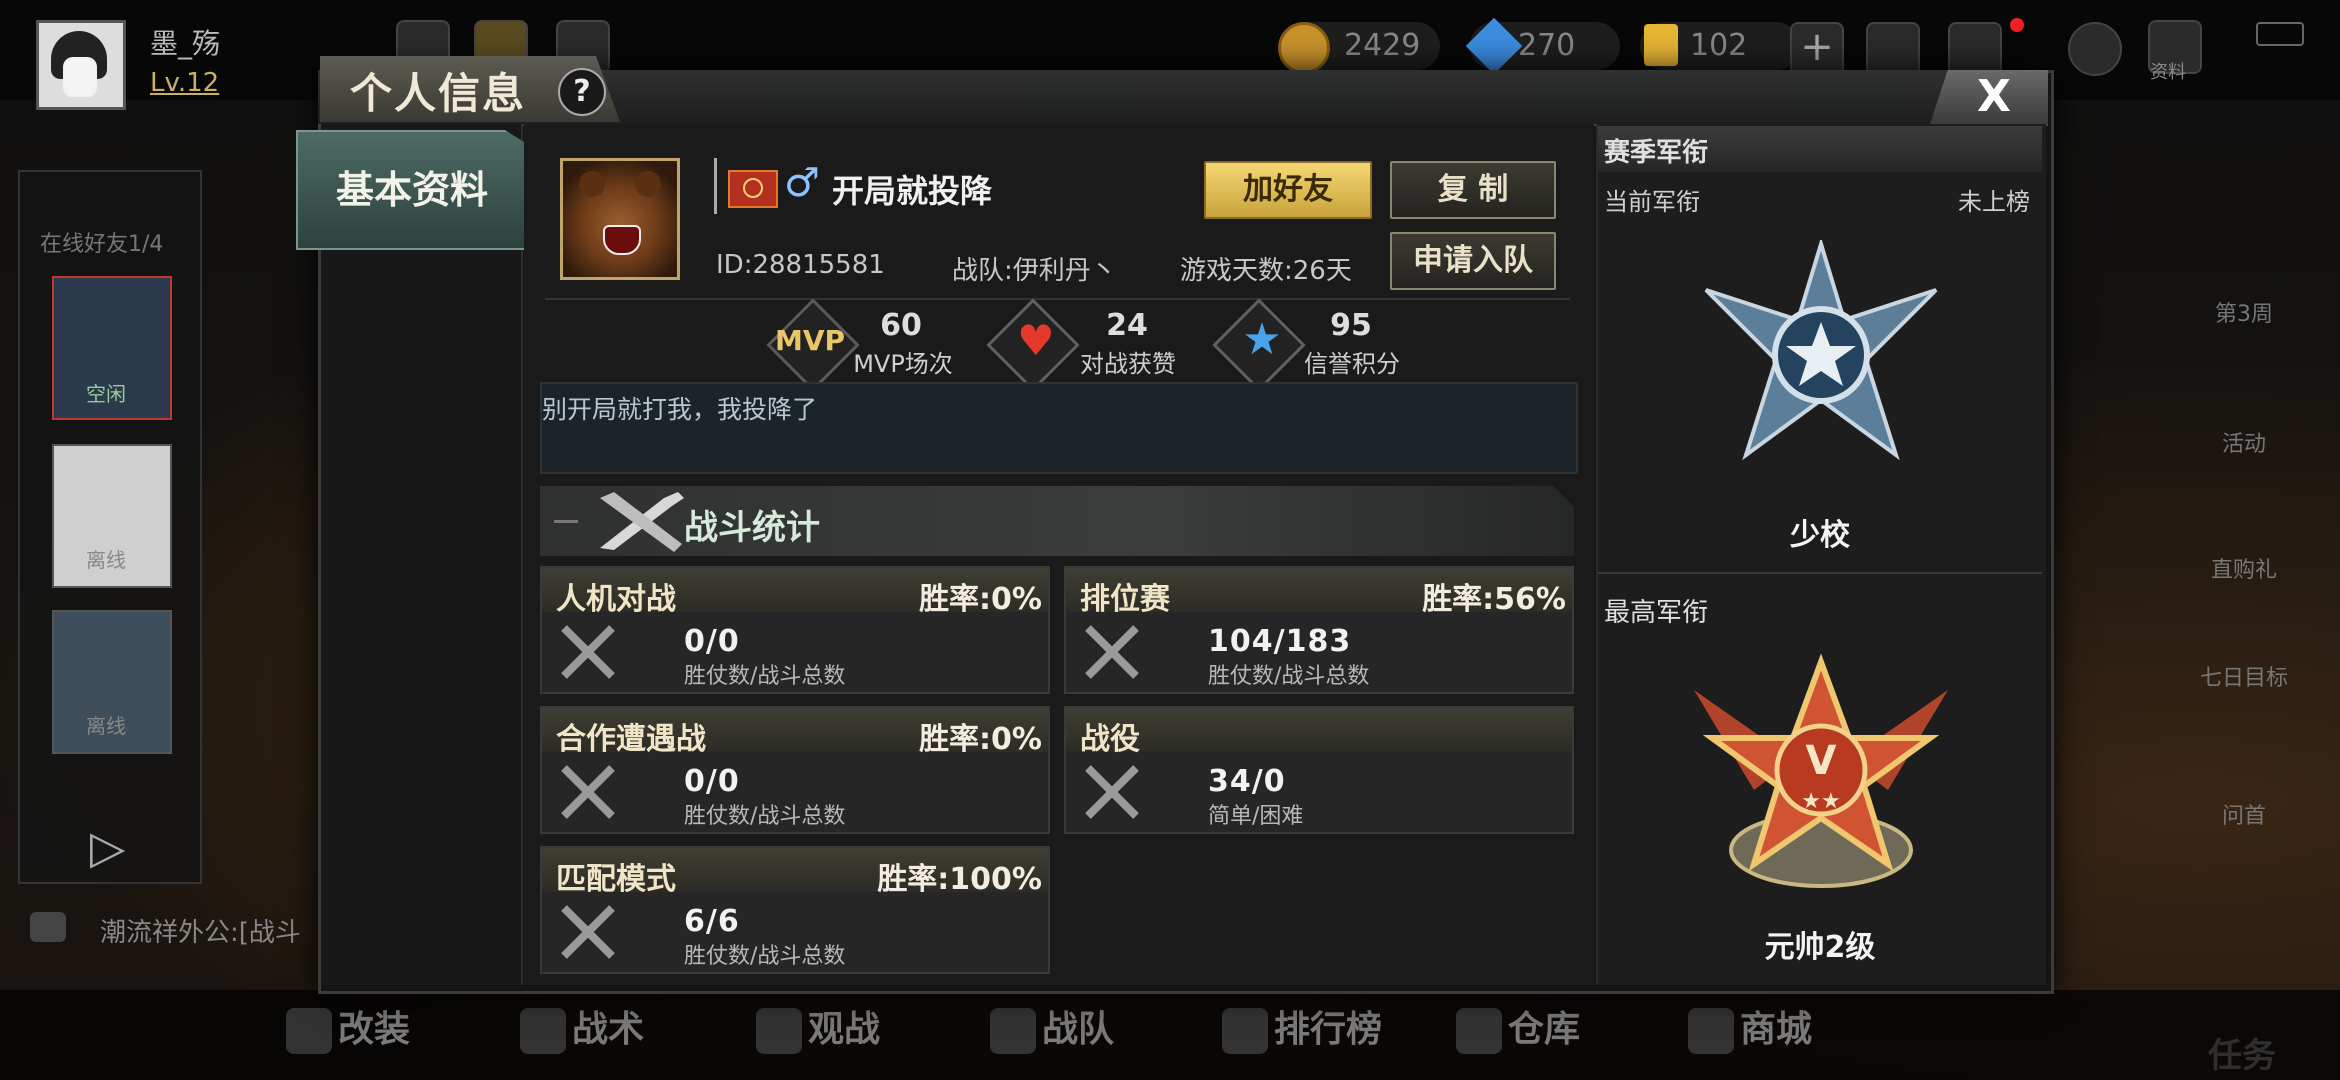 The image size is (2340, 1080). I want to click on marshal-rank-badge-icon: V ★★, so click(1821, 770).